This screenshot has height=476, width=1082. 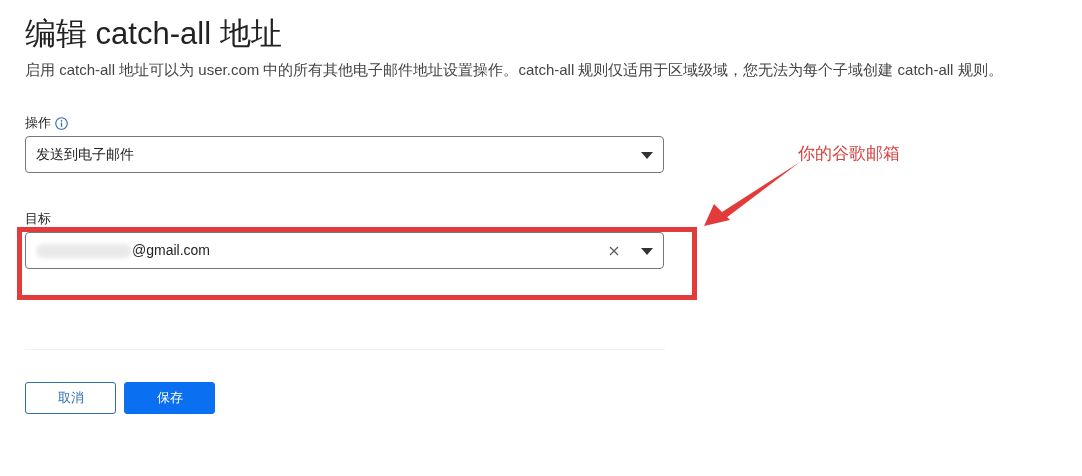 I want to click on combobox-field: @gmail.com, so click(x=344, y=250).